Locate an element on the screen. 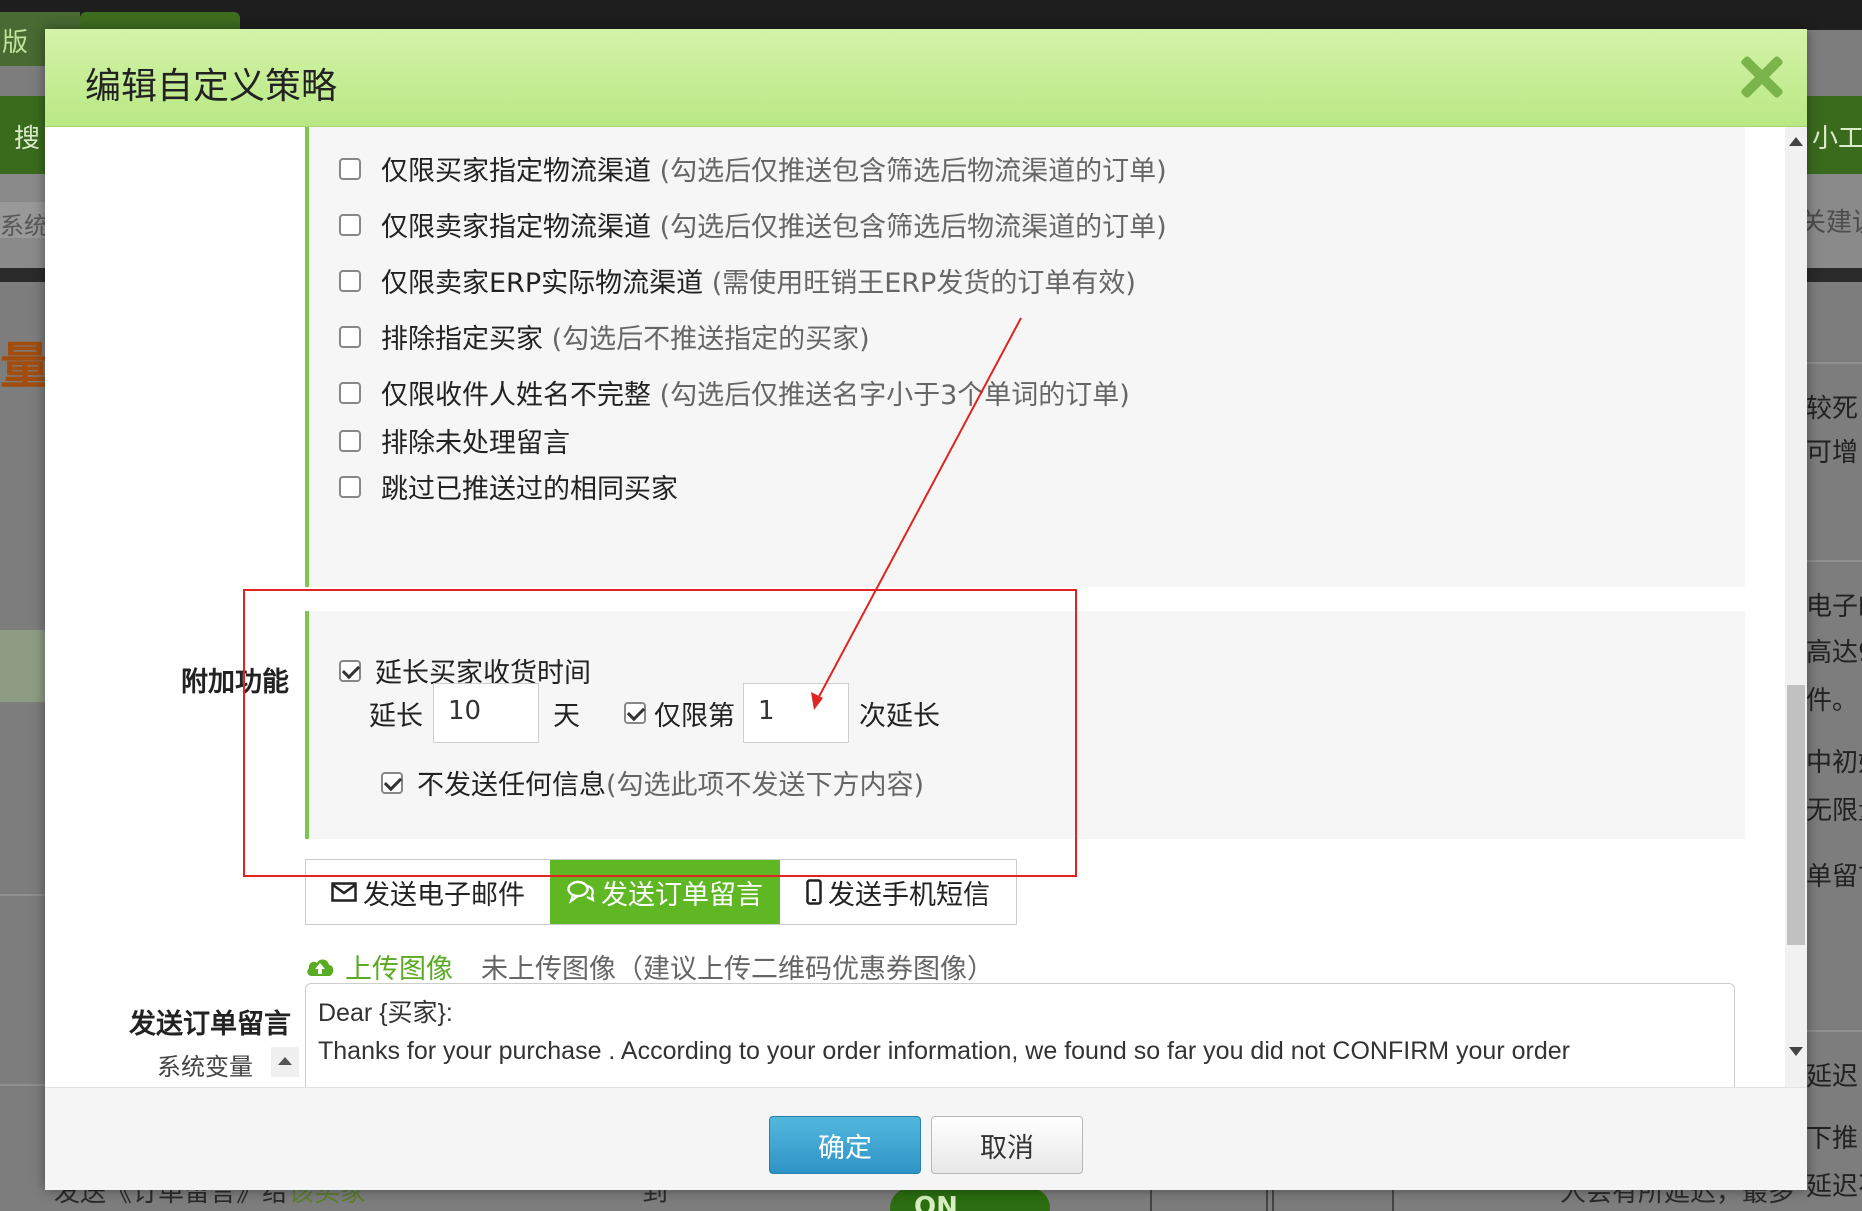  filter-label: 排除指定买家 is located at coordinates (462, 339).